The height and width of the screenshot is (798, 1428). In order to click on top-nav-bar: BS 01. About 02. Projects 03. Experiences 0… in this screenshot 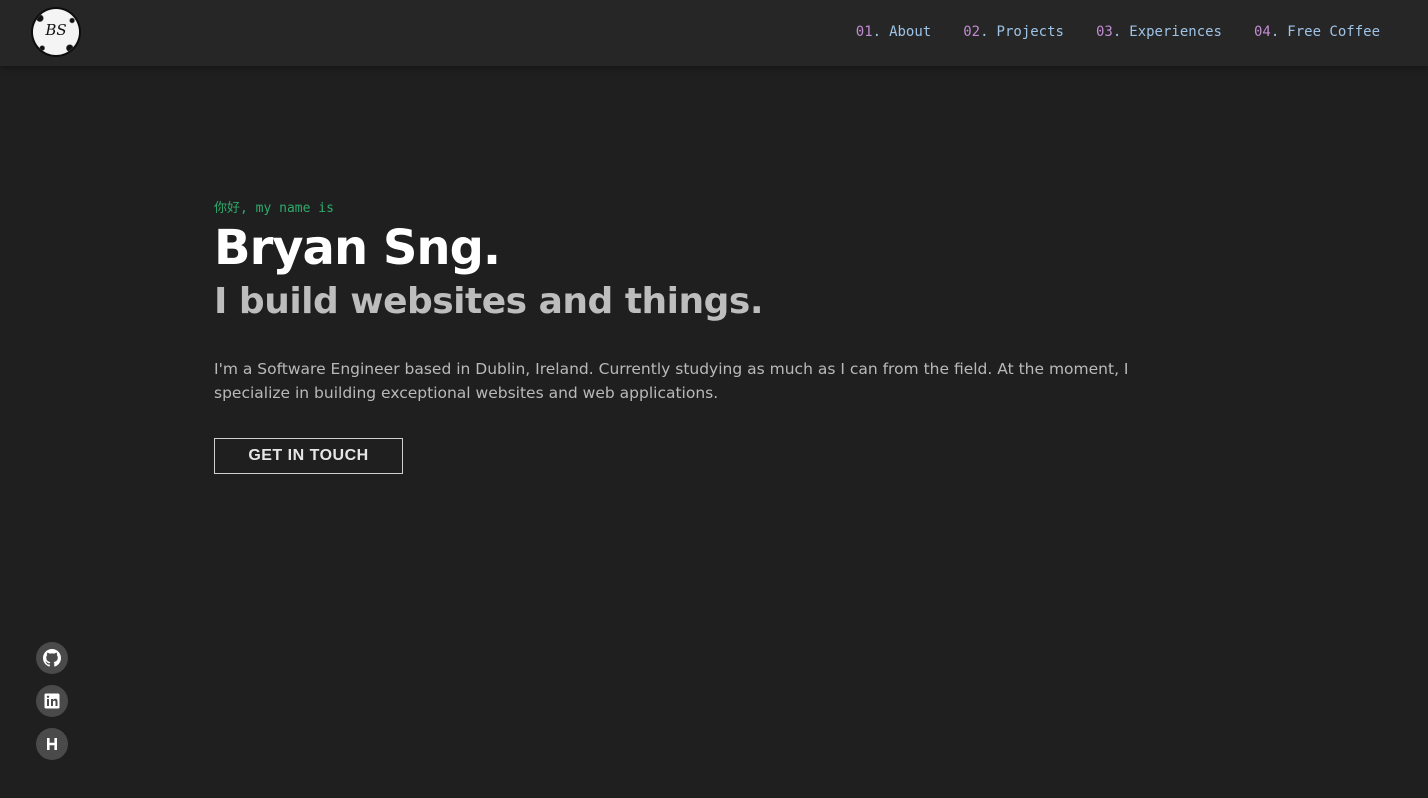, I will do `click(714, 33)`.